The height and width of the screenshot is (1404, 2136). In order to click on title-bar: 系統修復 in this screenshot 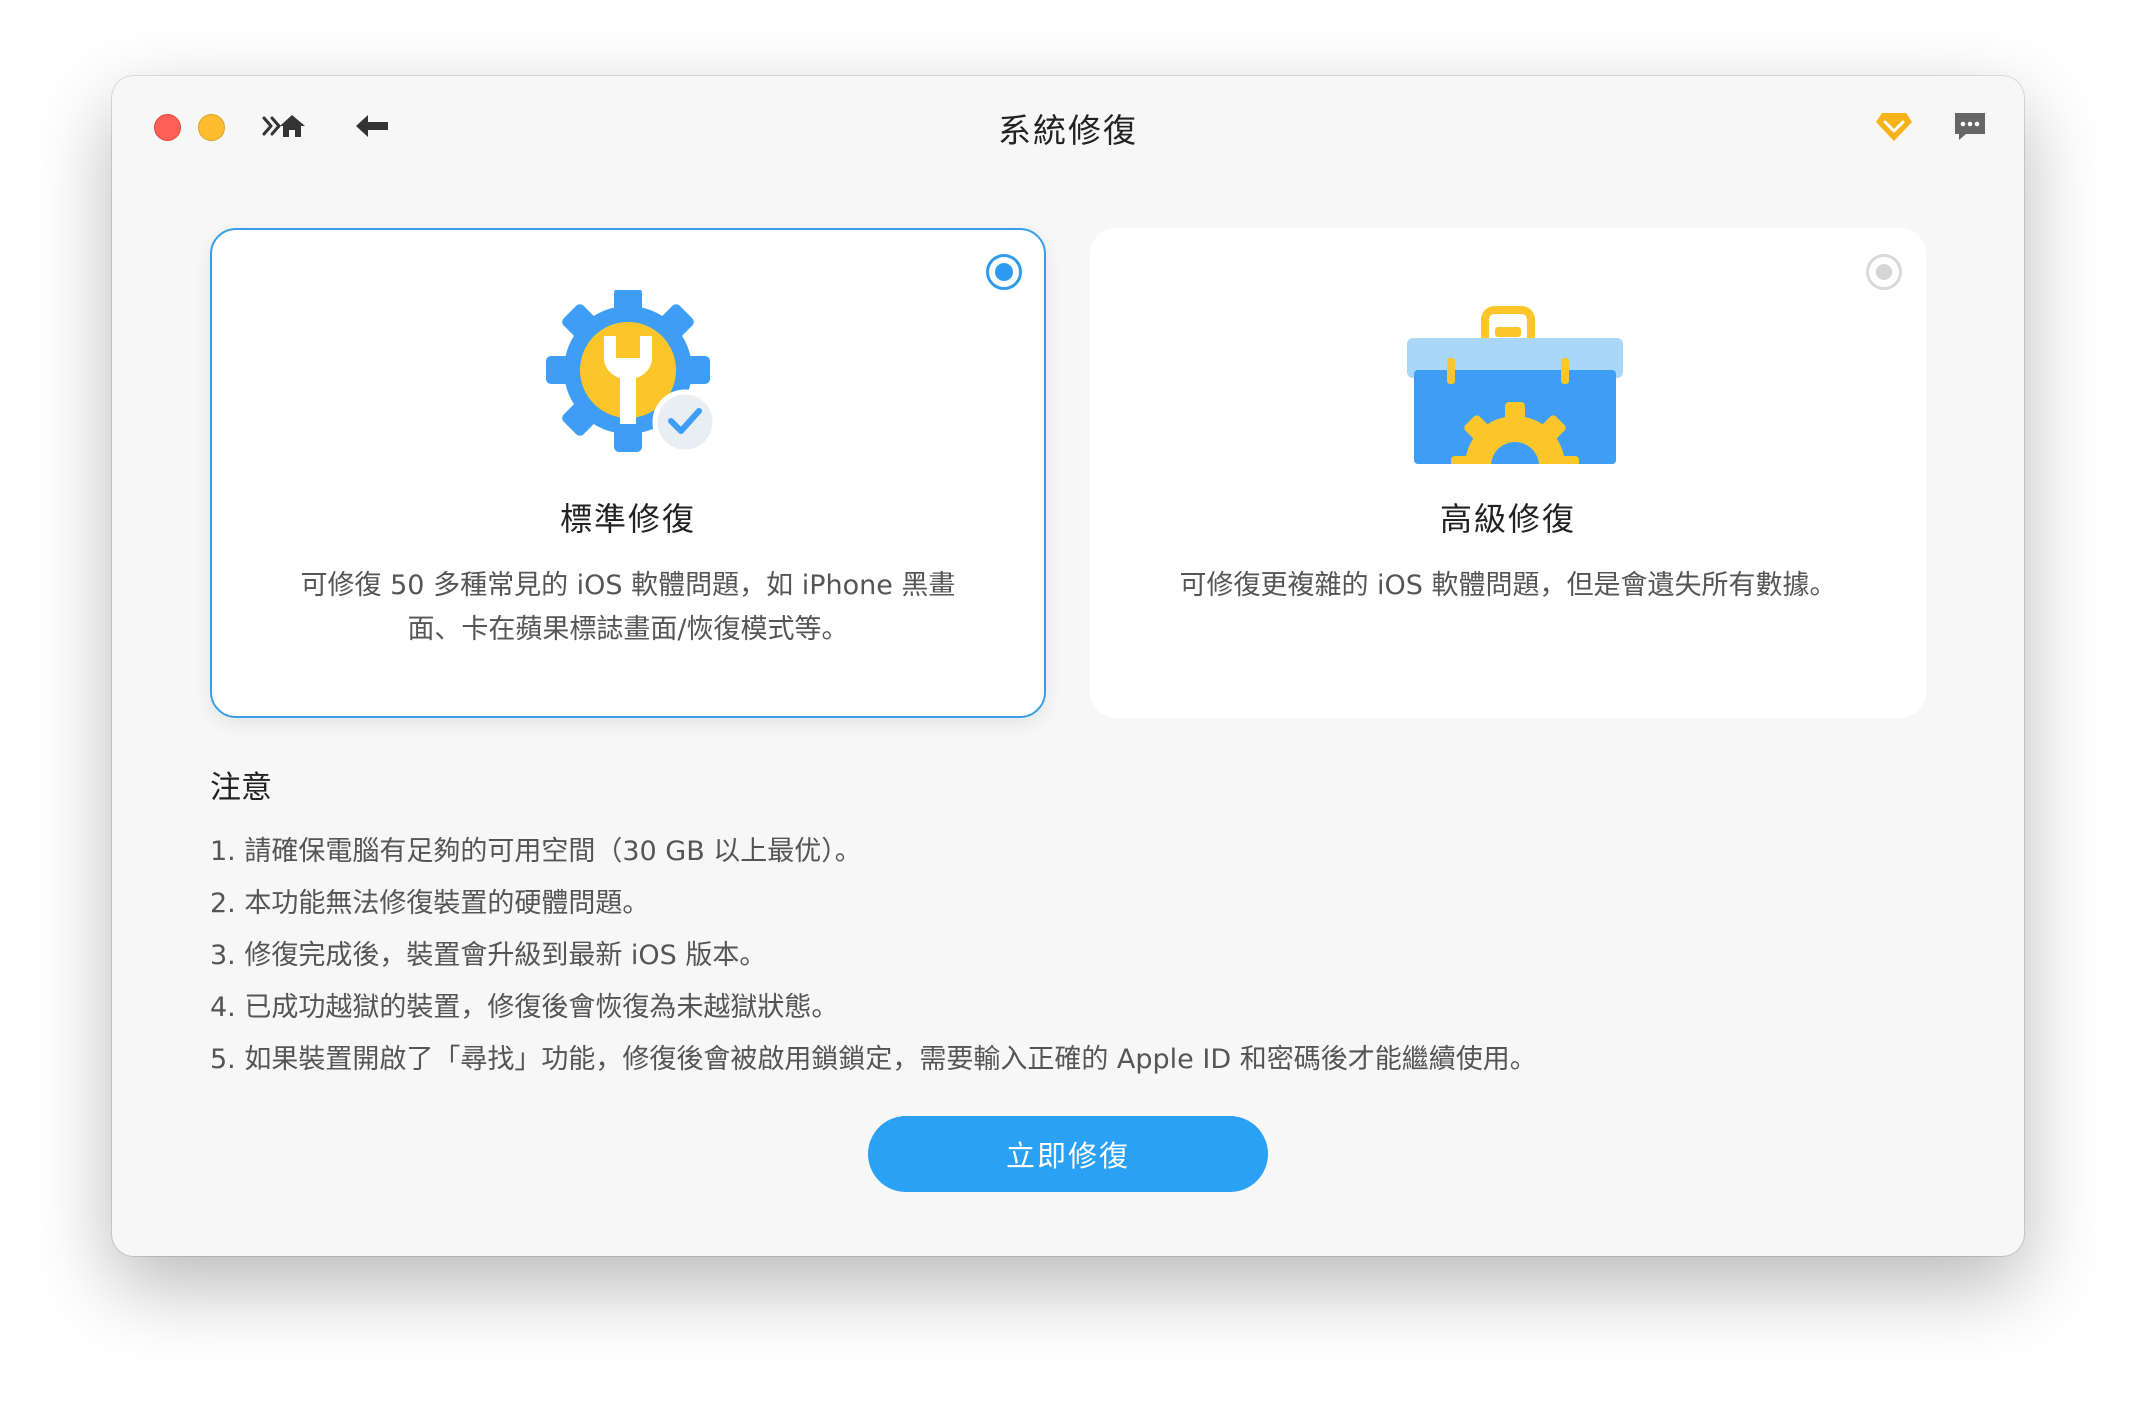, I will do `click(1068, 126)`.